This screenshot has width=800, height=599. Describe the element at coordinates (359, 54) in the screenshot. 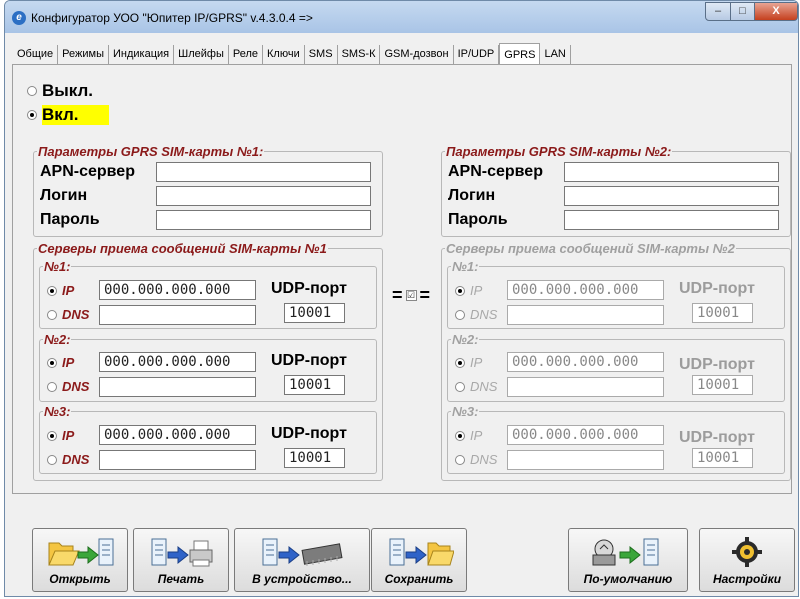

I see `tab-sms-k: SMS-К` at that location.